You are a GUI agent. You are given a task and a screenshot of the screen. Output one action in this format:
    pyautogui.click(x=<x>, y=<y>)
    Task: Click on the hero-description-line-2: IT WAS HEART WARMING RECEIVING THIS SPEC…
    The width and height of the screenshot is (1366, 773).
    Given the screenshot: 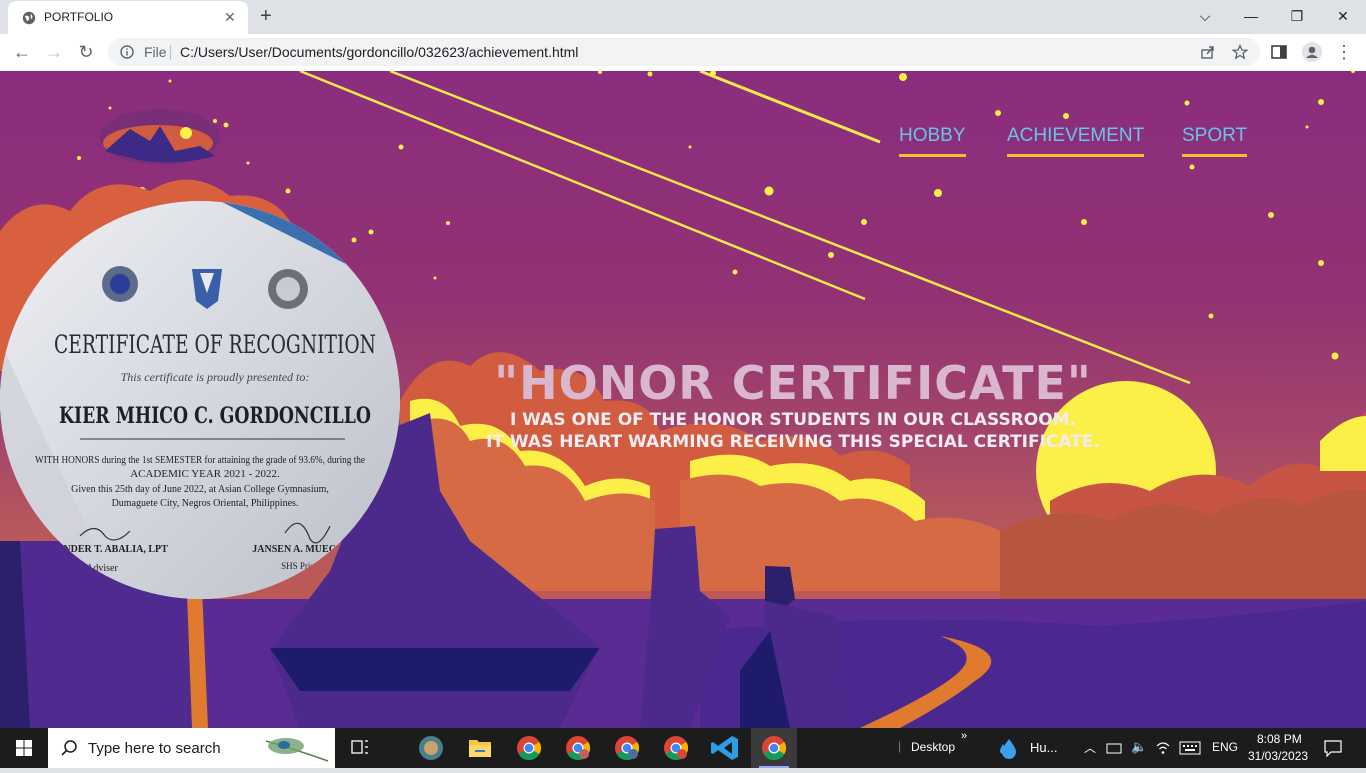 What is the action you would take?
    pyautogui.click(x=793, y=442)
    